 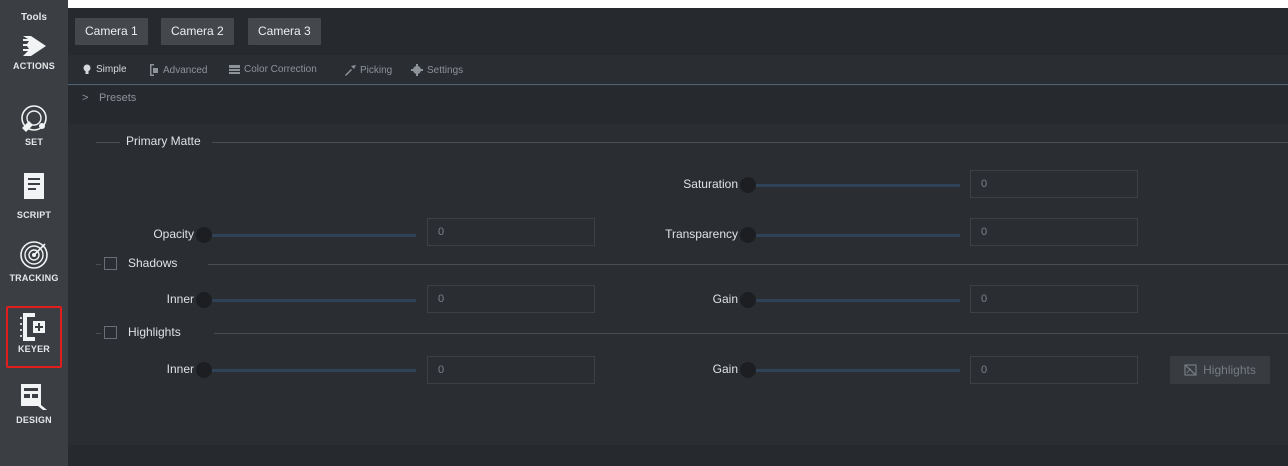 I want to click on shadows-gain-slider, so click(x=850, y=300).